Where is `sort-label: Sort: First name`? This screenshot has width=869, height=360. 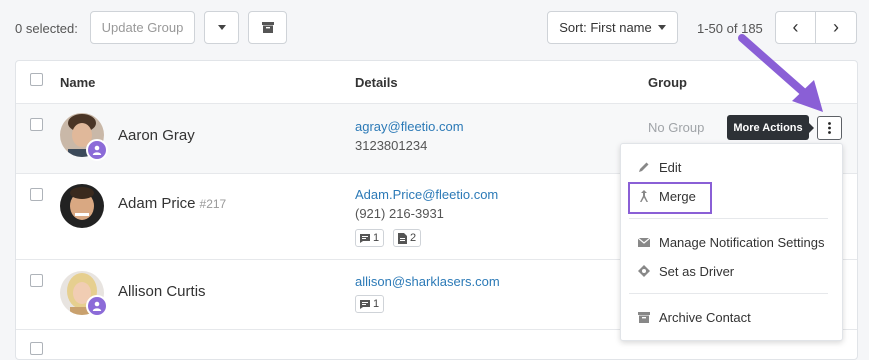
sort-label: Sort: First name is located at coordinates (605, 27).